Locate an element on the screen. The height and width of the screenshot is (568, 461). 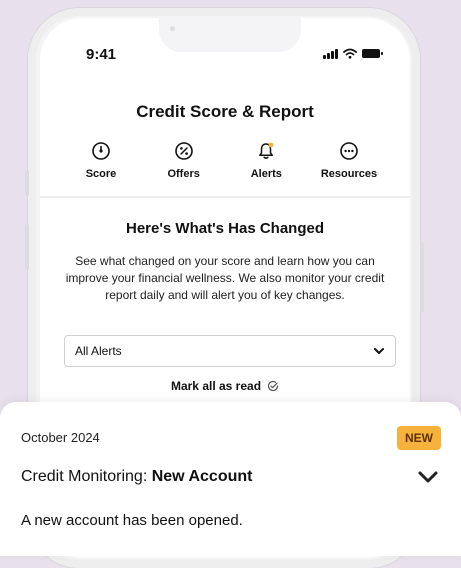
mark-all-read-label: Mark all as read is located at coordinates (216, 386).